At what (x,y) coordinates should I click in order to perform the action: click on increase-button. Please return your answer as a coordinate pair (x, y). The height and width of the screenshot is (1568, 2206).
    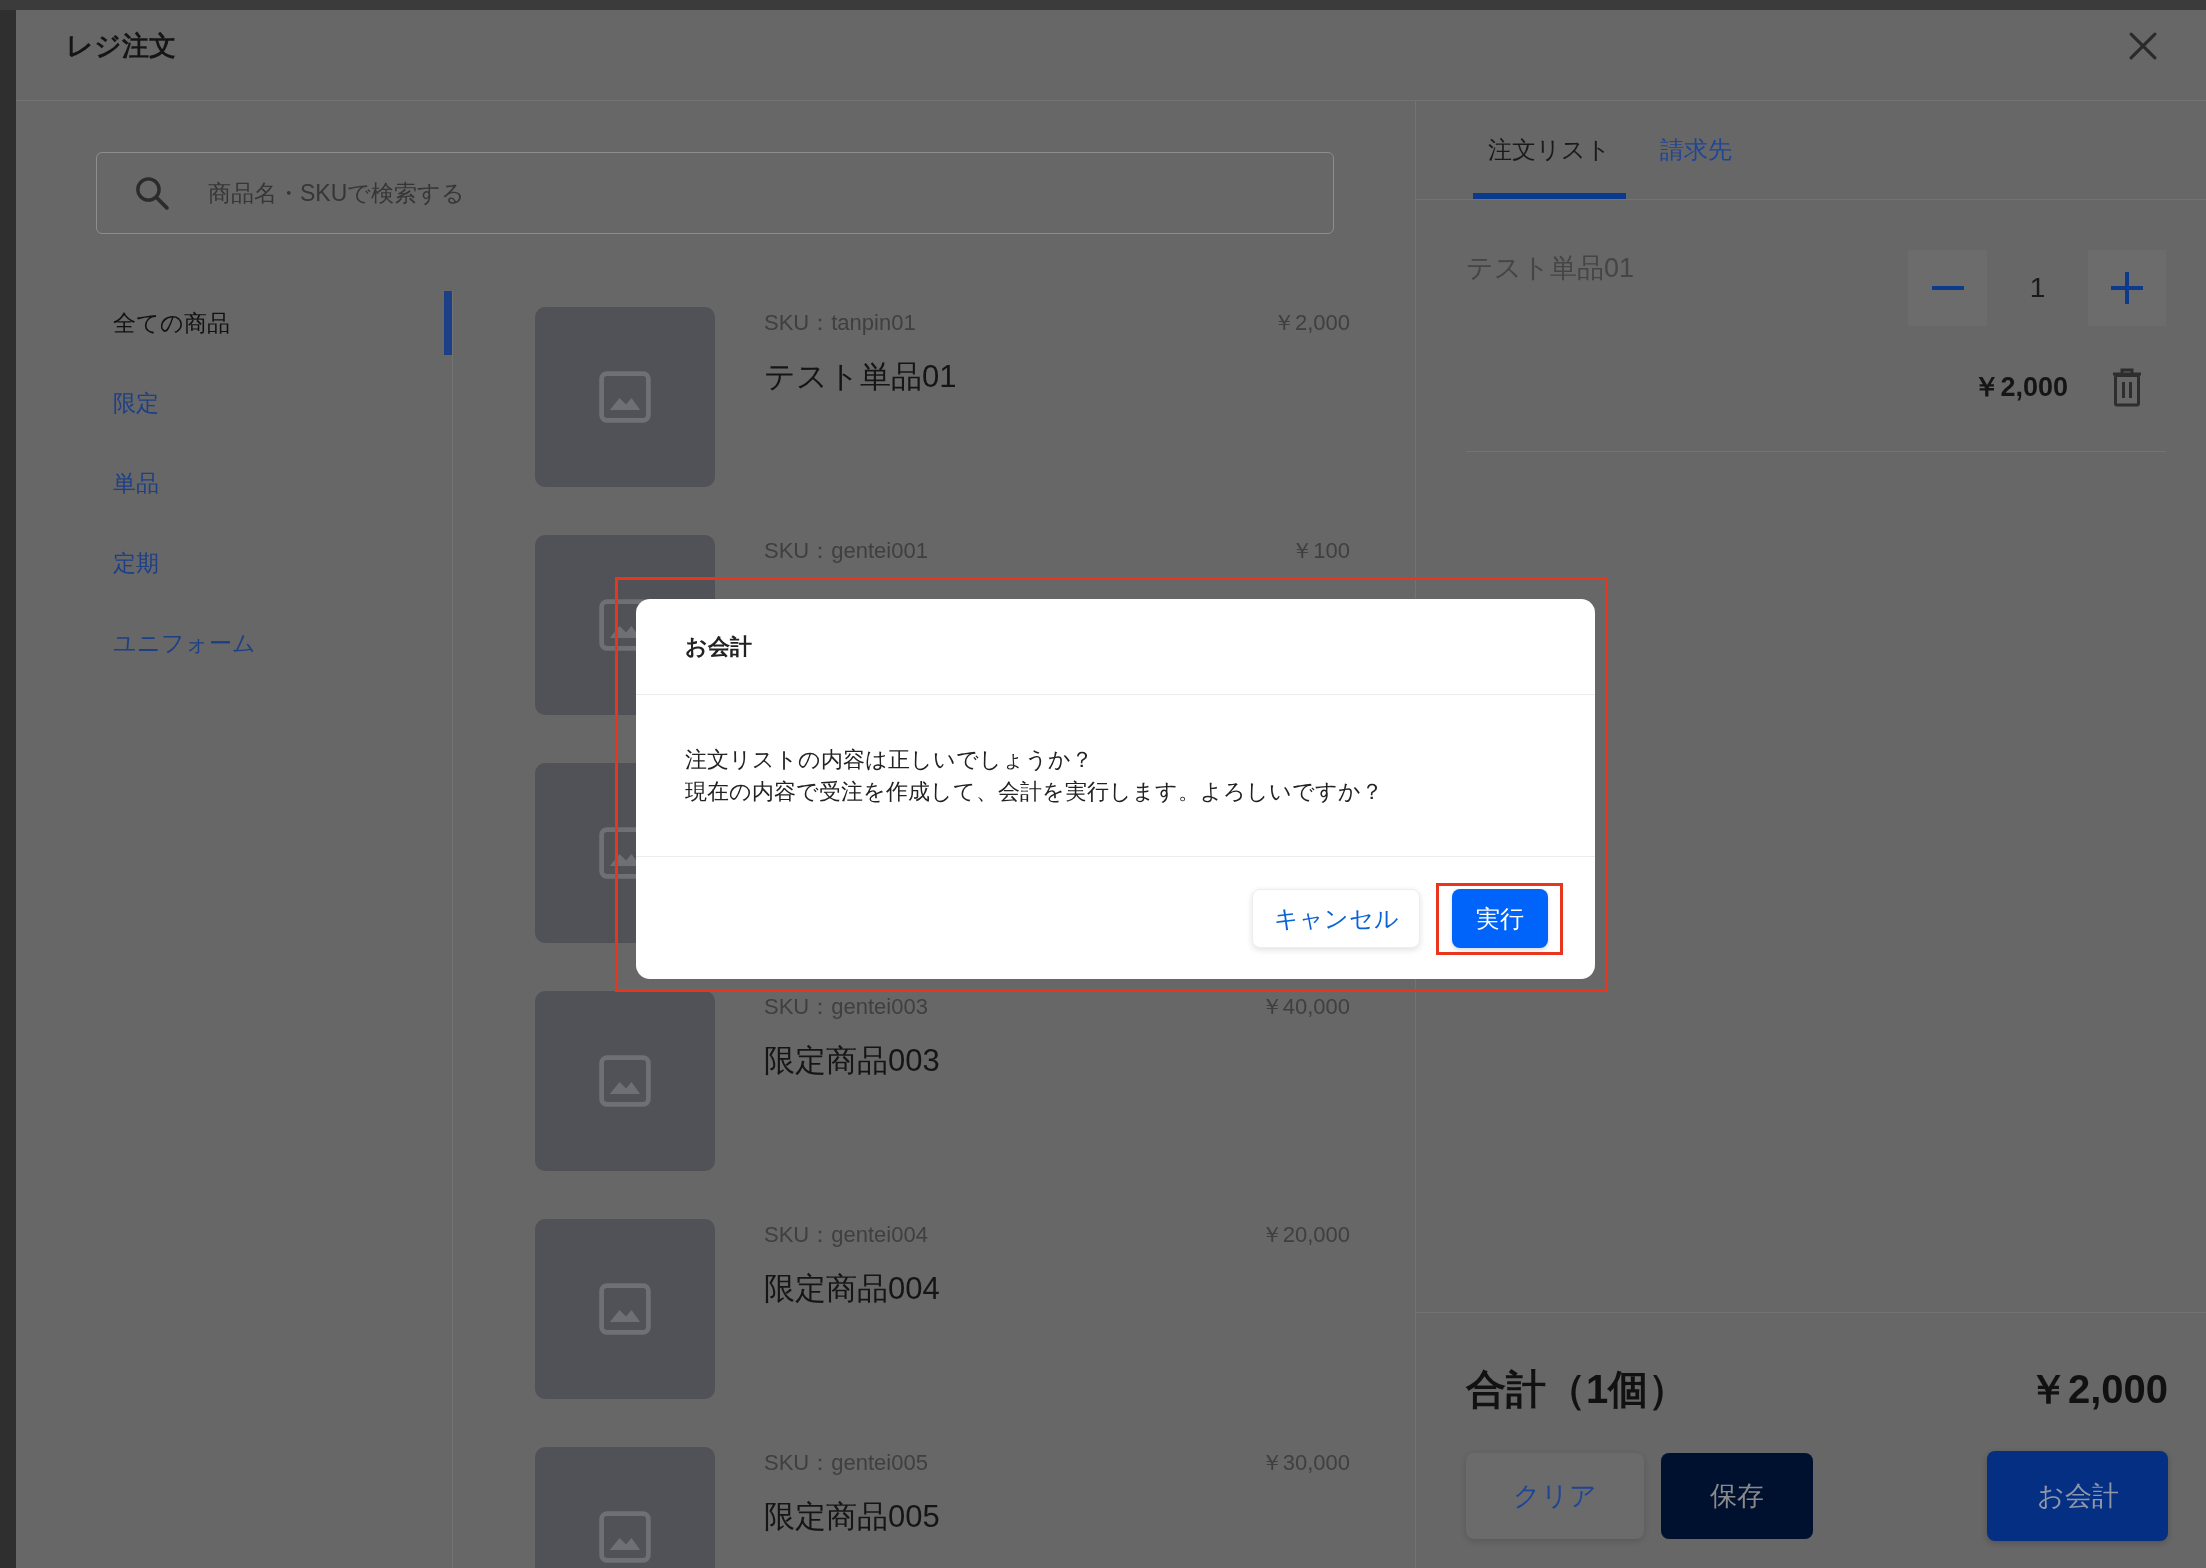
    Looking at the image, I should click on (2127, 288).